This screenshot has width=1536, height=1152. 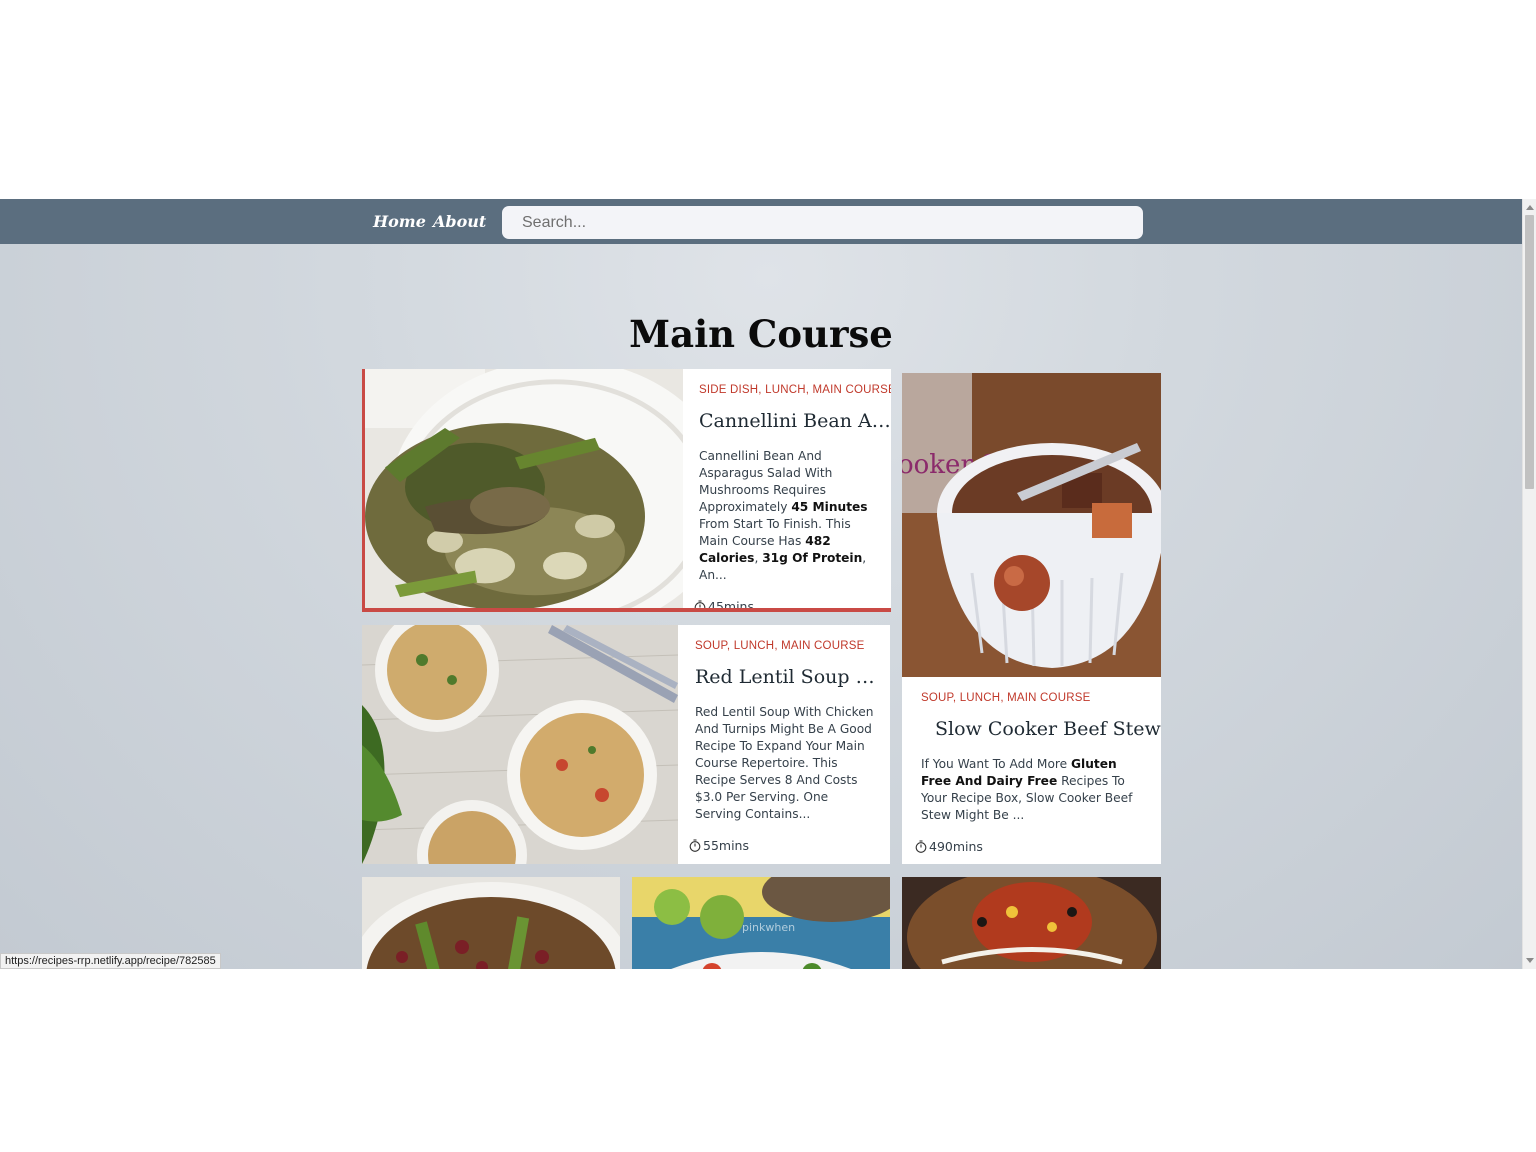 I want to click on navbar: Home About, so click(x=761, y=221).